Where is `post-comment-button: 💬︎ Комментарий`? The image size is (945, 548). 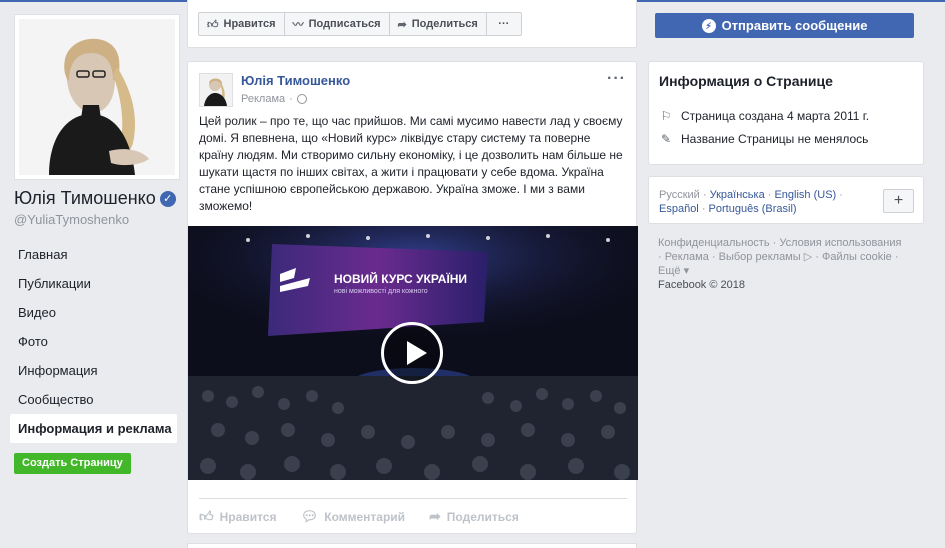
post-comment-button: 💬︎ Комментарий is located at coordinates (352, 516).